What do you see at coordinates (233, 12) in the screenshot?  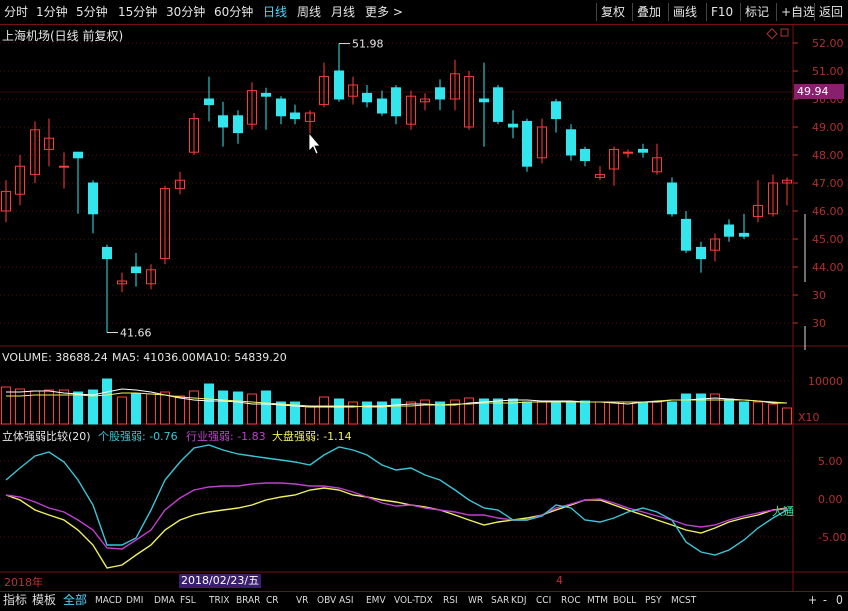 I see `period-tab-5: 60分钟` at bounding box center [233, 12].